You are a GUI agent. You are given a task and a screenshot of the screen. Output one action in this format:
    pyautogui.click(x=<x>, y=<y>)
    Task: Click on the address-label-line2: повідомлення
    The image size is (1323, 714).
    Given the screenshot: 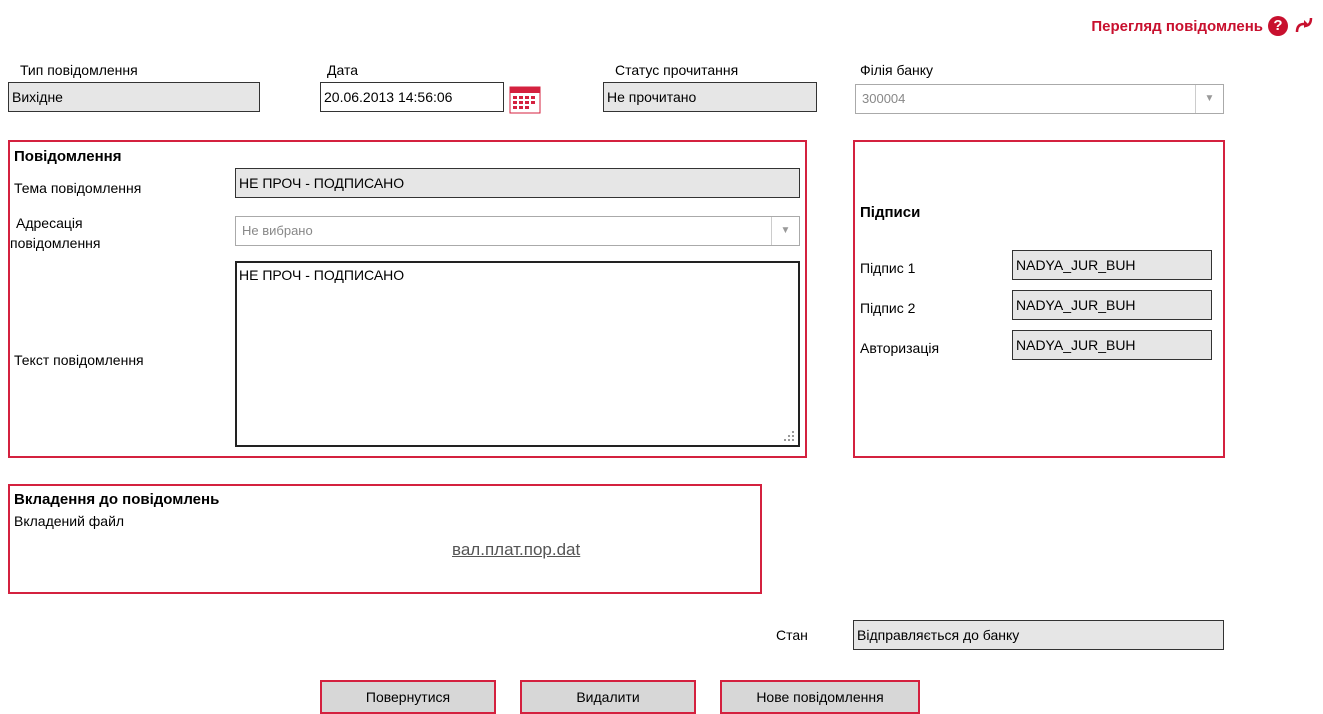 What is the action you would take?
    pyautogui.click(x=55, y=243)
    